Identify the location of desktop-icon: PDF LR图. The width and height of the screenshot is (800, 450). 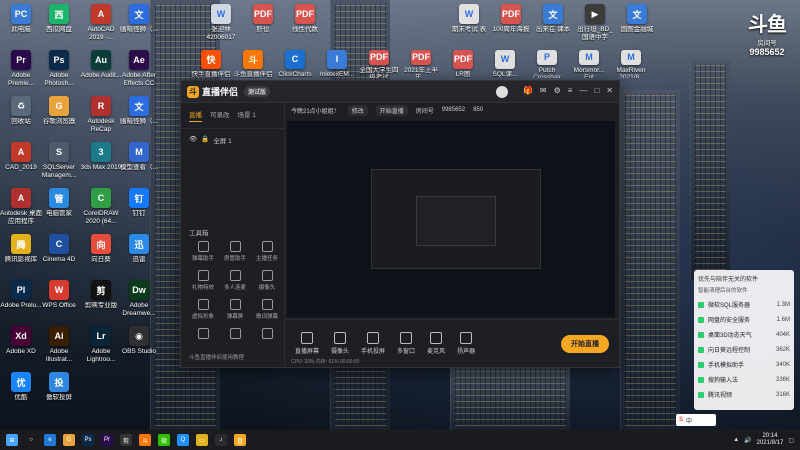
(463, 64).